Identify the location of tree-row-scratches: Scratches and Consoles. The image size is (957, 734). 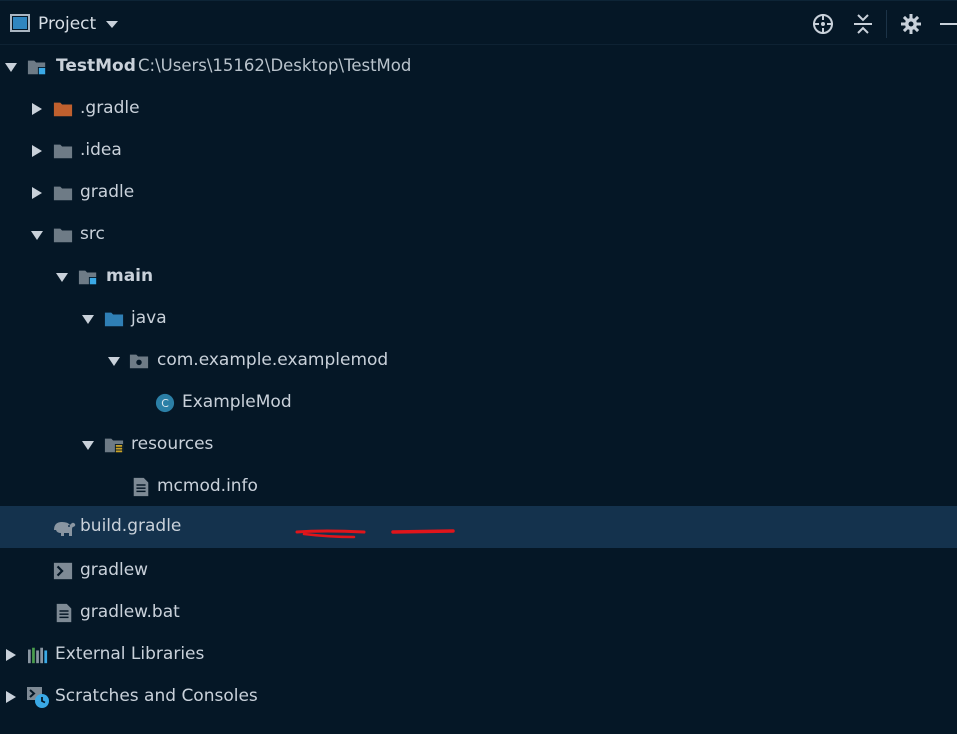
(478, 697).